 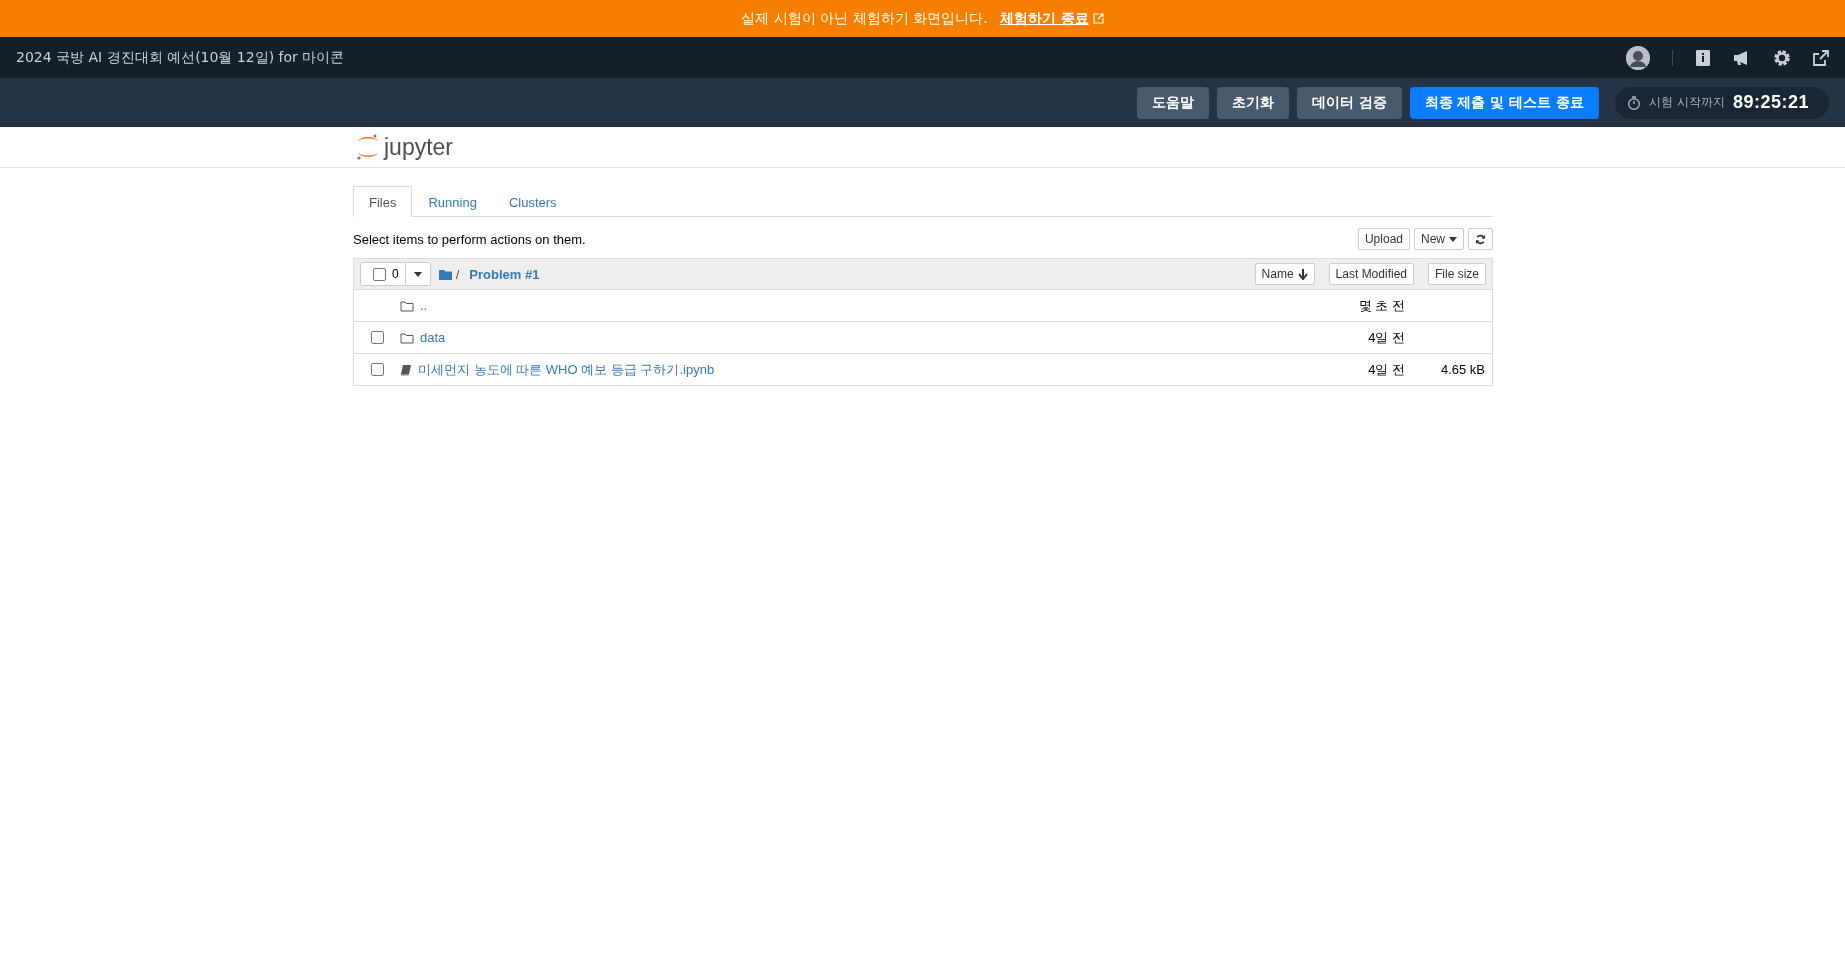 I want to click on file-size: 4.65 kB, so click(x=1462, y=369).